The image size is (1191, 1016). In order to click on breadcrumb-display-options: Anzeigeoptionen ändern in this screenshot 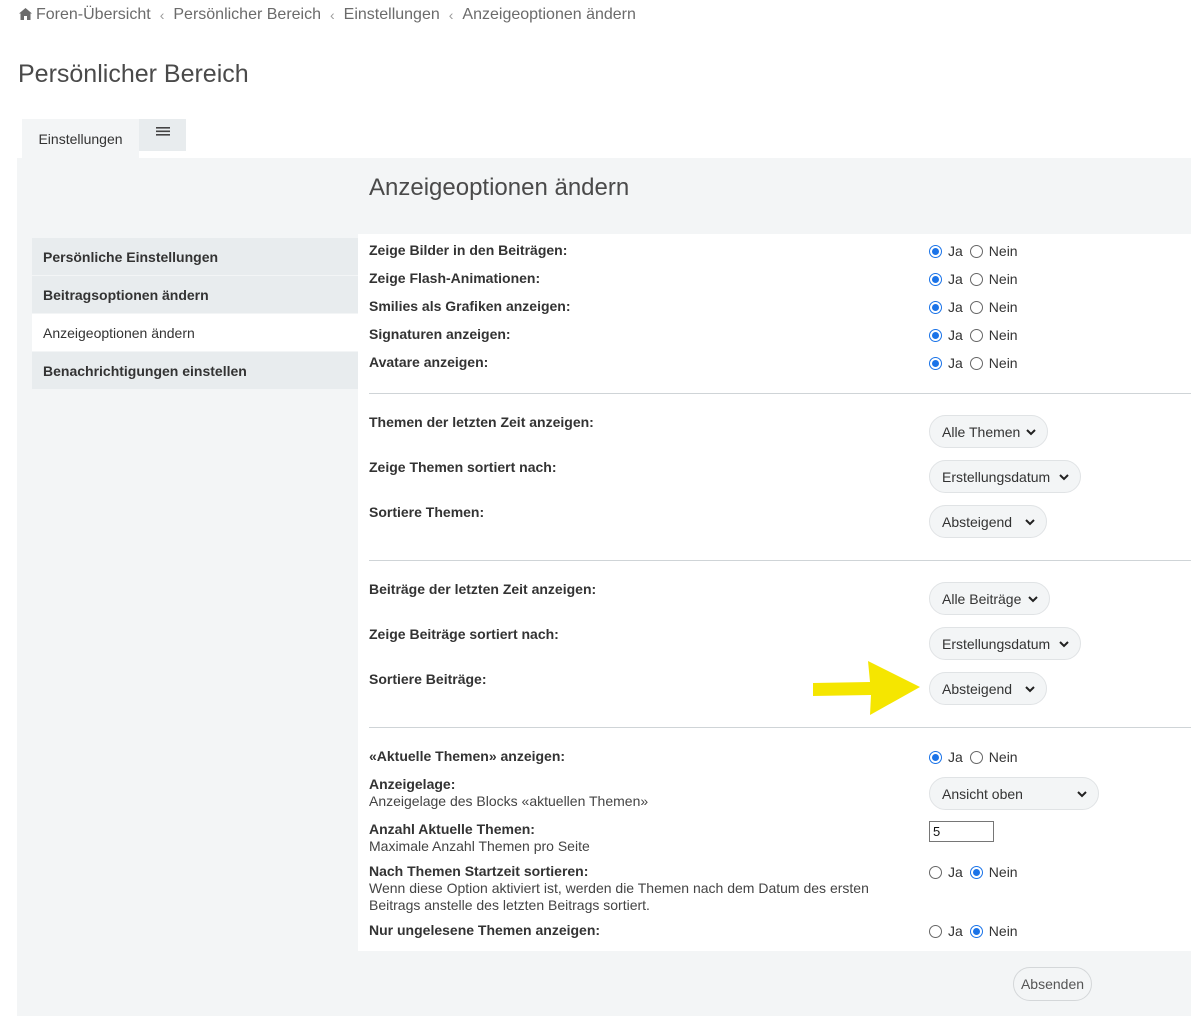, I will do `click(548, 15)`.